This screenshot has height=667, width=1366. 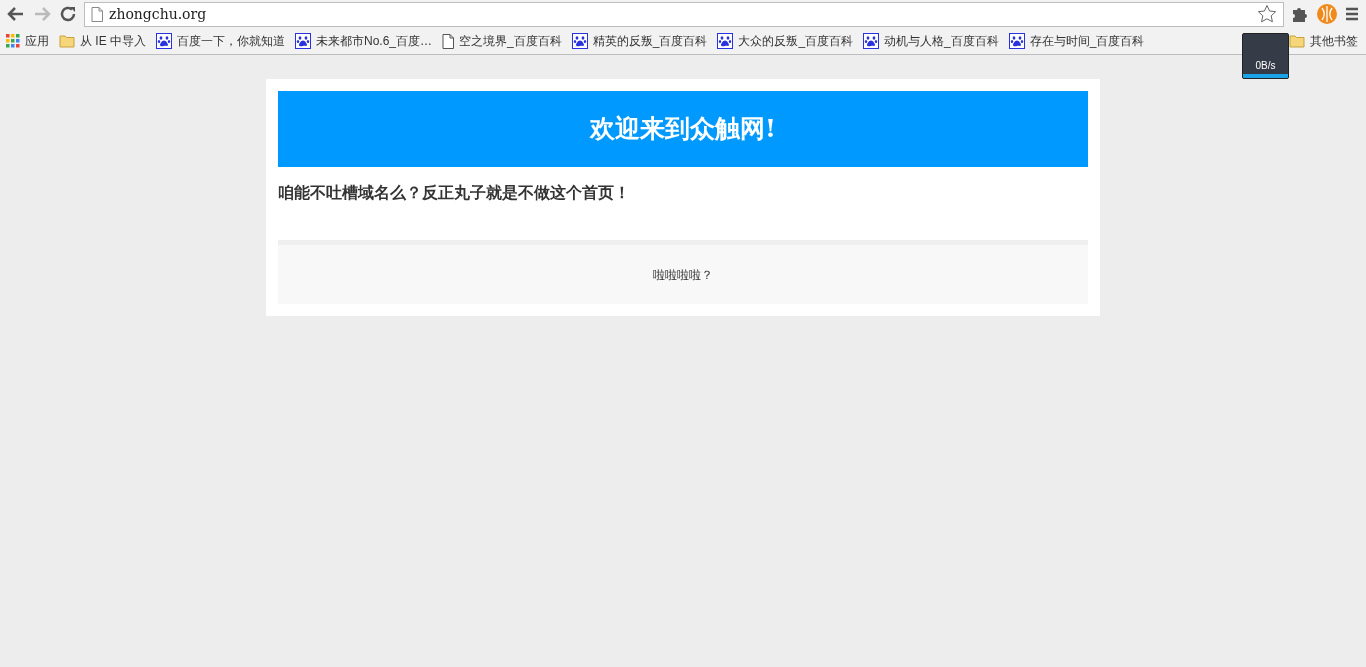 I want to click on bookmark-item: 百度一下，你就知道, so click(x=220, y=41).